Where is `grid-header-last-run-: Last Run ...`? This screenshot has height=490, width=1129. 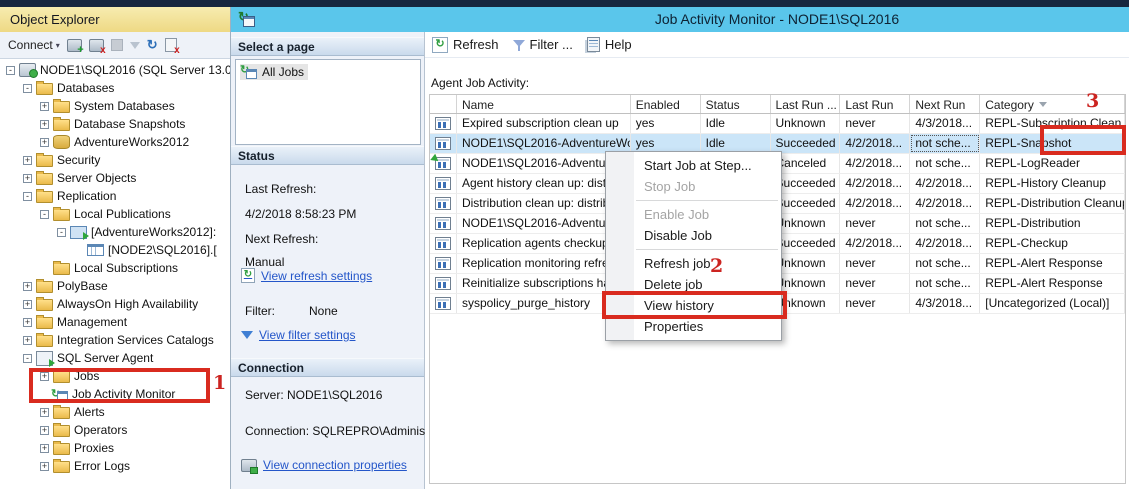 grid-header-last-run-: Last Run ... is located at coordinates (806, 104).